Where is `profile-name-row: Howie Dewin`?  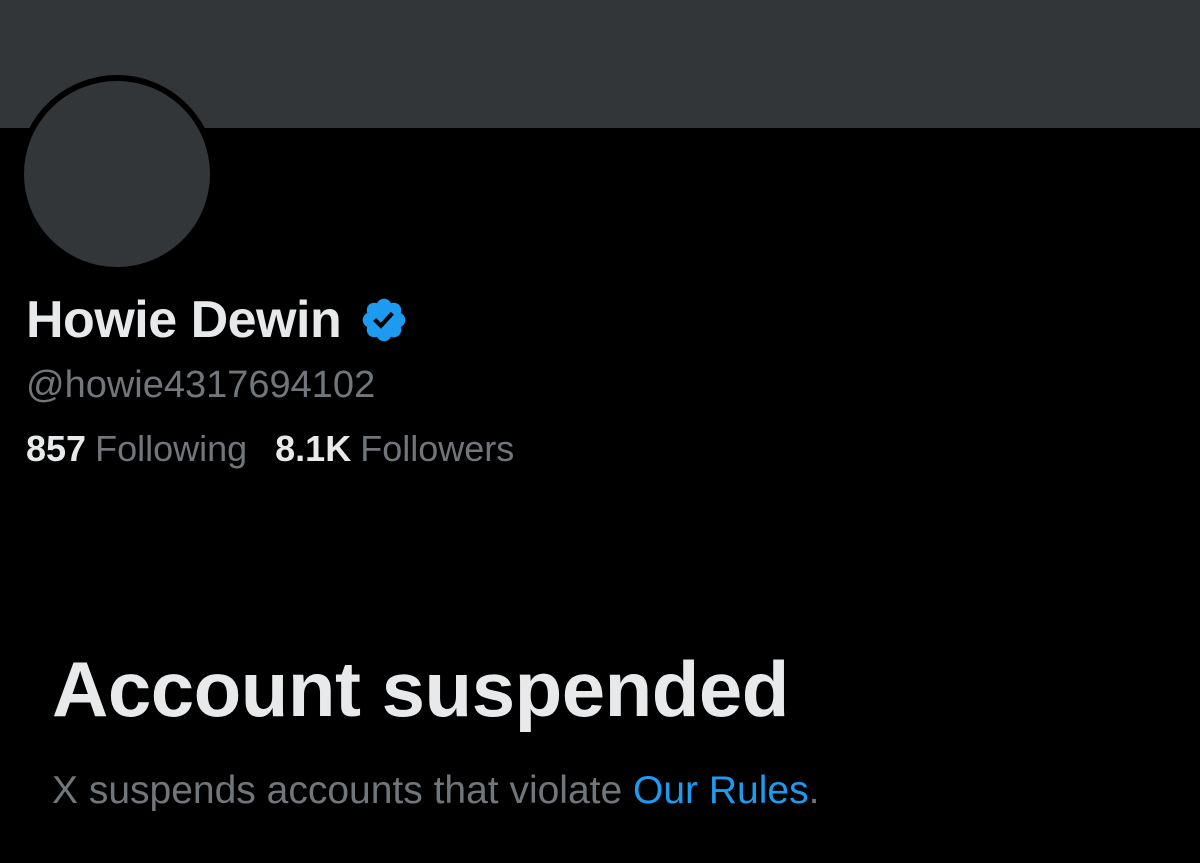 profile-name-row: Howie Dewin is located at coordinates (217, 320).